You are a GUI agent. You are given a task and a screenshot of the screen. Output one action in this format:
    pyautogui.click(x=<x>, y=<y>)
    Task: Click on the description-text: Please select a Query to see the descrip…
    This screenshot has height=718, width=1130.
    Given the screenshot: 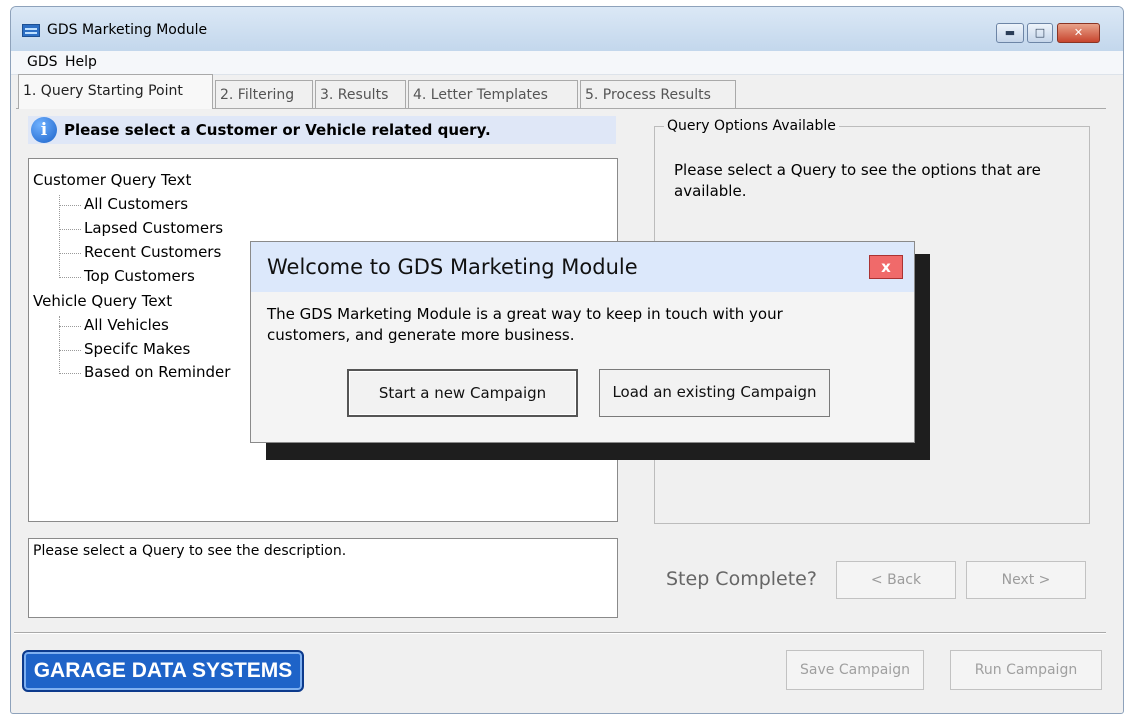 What is the action you would take?
    pyautogui.click(x=190, y=551)
    